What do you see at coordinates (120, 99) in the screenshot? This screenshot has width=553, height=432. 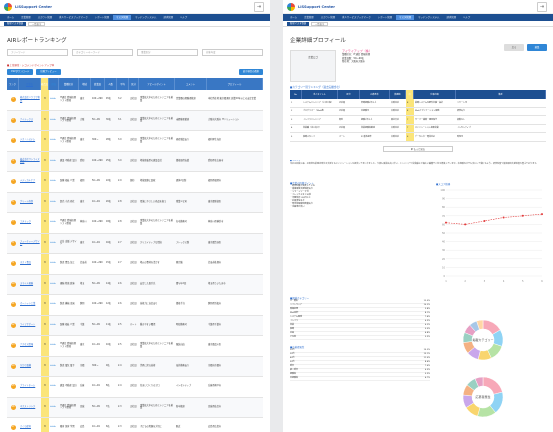 I see `cell-avg: 3.2` at bounding box center [120, 99].